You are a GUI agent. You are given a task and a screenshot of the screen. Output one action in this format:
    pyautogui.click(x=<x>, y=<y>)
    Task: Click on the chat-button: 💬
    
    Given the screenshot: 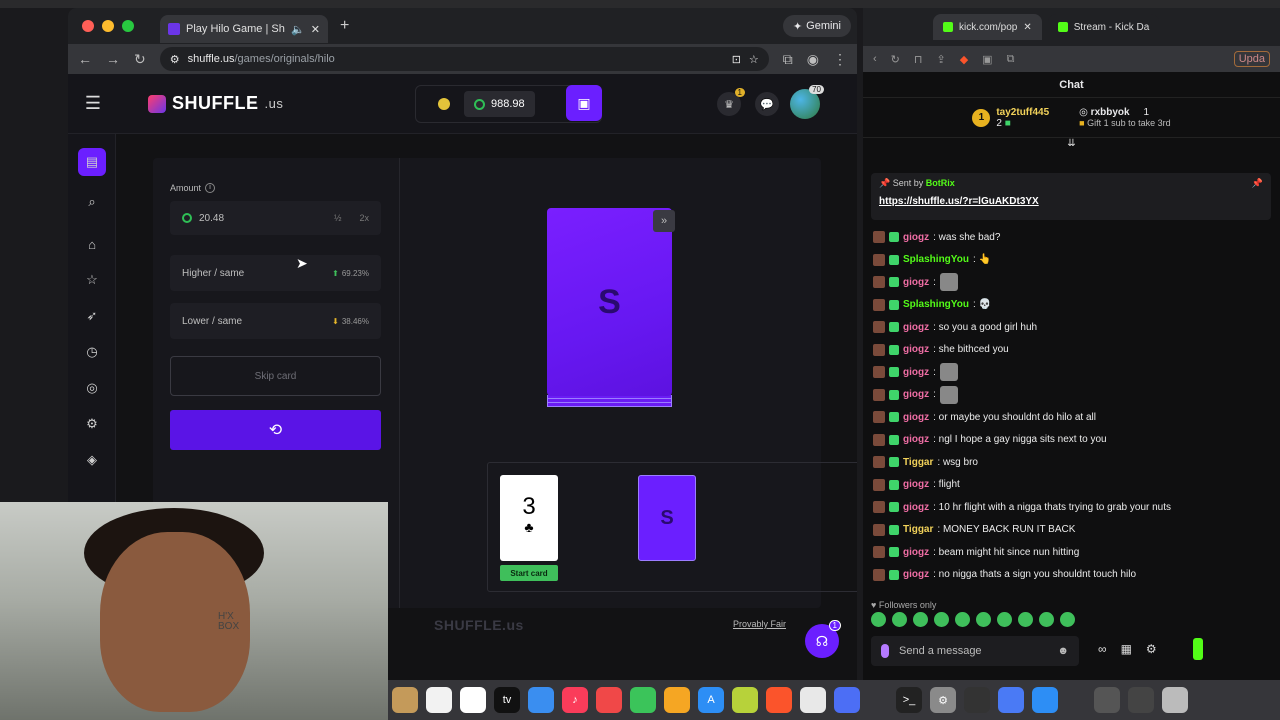 What is the action you would take?
    pyautogui.click(x=767, y=104)
    